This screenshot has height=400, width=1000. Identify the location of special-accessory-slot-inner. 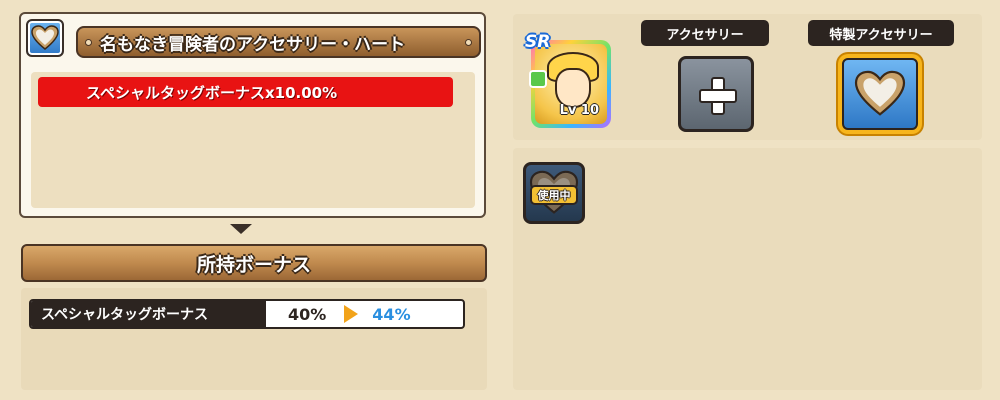
(880, 94).